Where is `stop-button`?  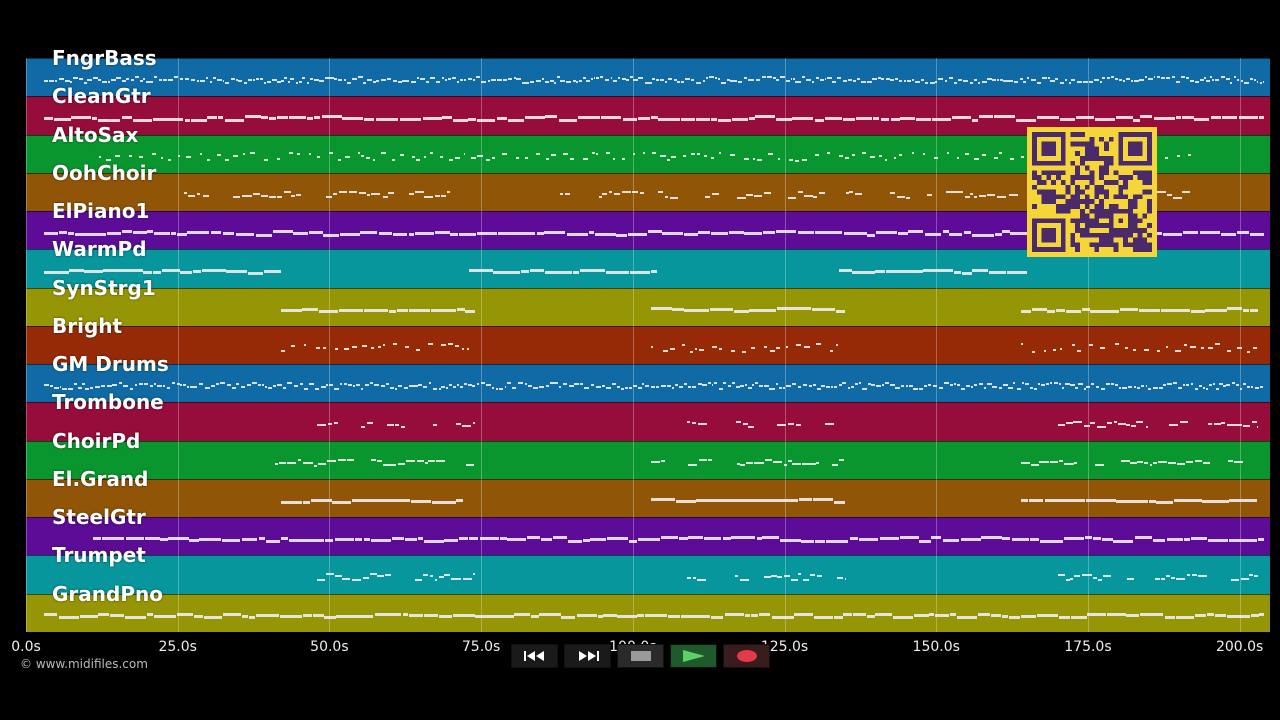
stop-button is located at coordinates (640, 656).